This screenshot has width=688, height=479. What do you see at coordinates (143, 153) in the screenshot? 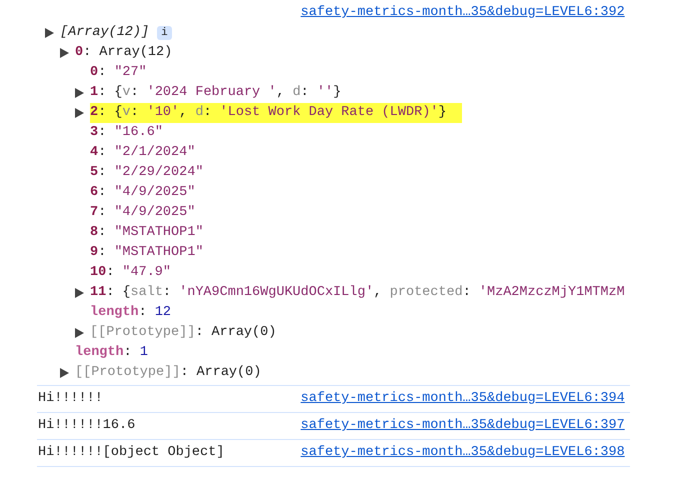
I see `property-line: 4: "2/1/2024"` at bounding box center [143, 153].